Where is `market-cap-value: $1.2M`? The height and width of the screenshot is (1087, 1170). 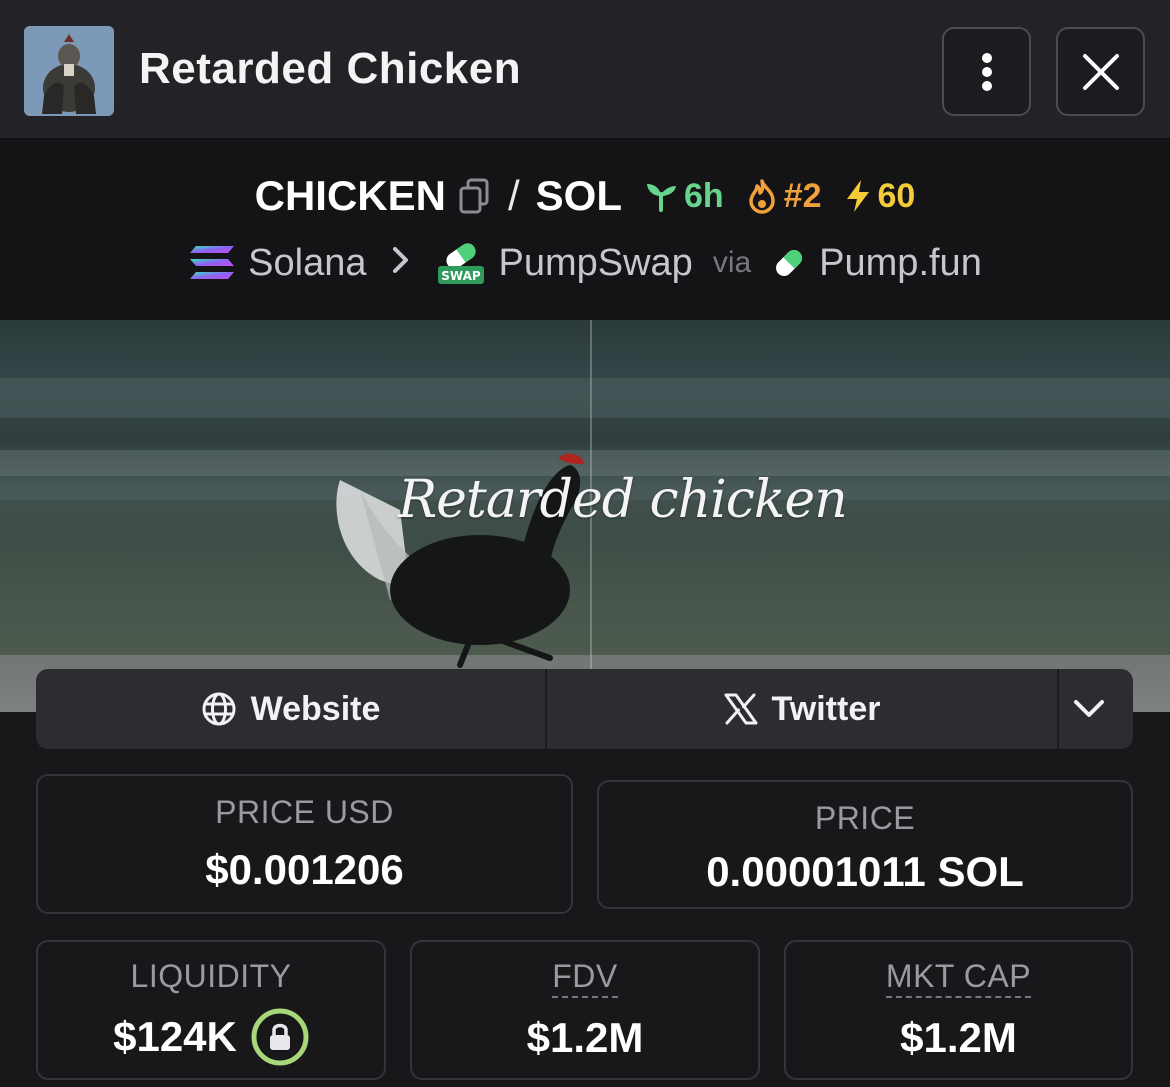
market-cap-value: $1.2M is located at coordinates (958, 1037).